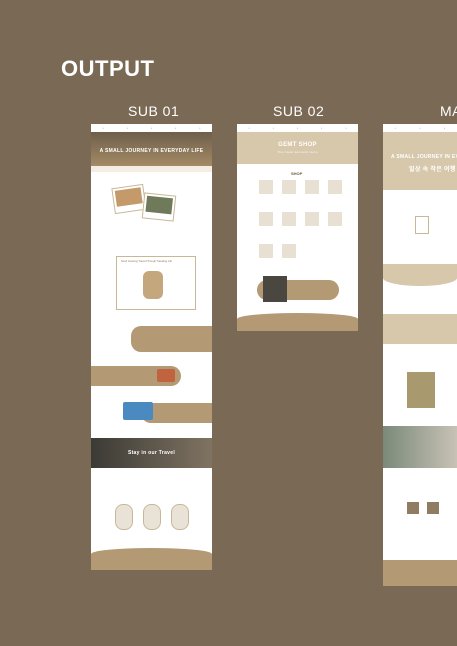 The image size is (457, 646). I want to click on camera-icon, so click(166, 375).